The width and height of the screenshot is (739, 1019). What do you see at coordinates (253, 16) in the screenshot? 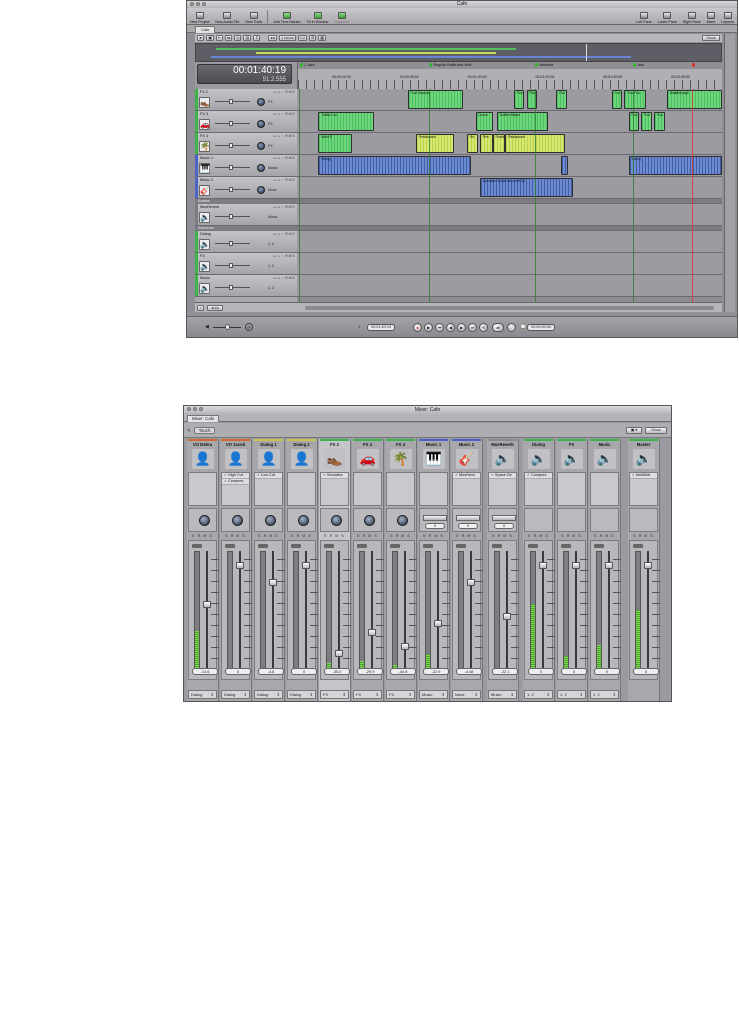
I see `new-track-button: New Track` at bounding box center [253, 16].